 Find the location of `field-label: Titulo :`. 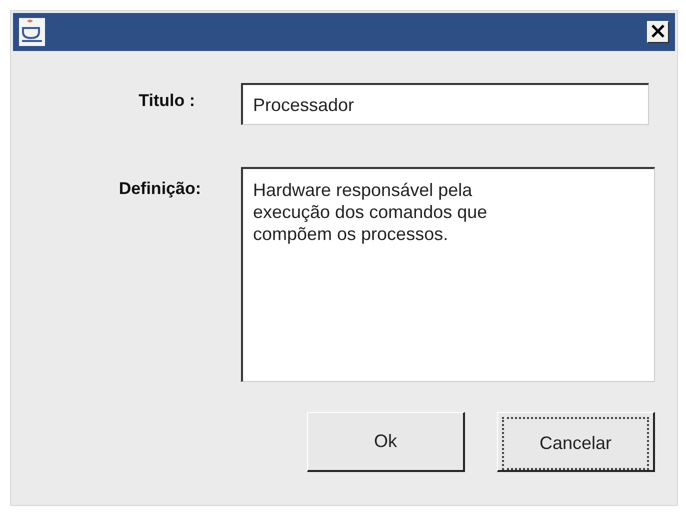

field-label: Titulo : is located at coordinates (166, 101).